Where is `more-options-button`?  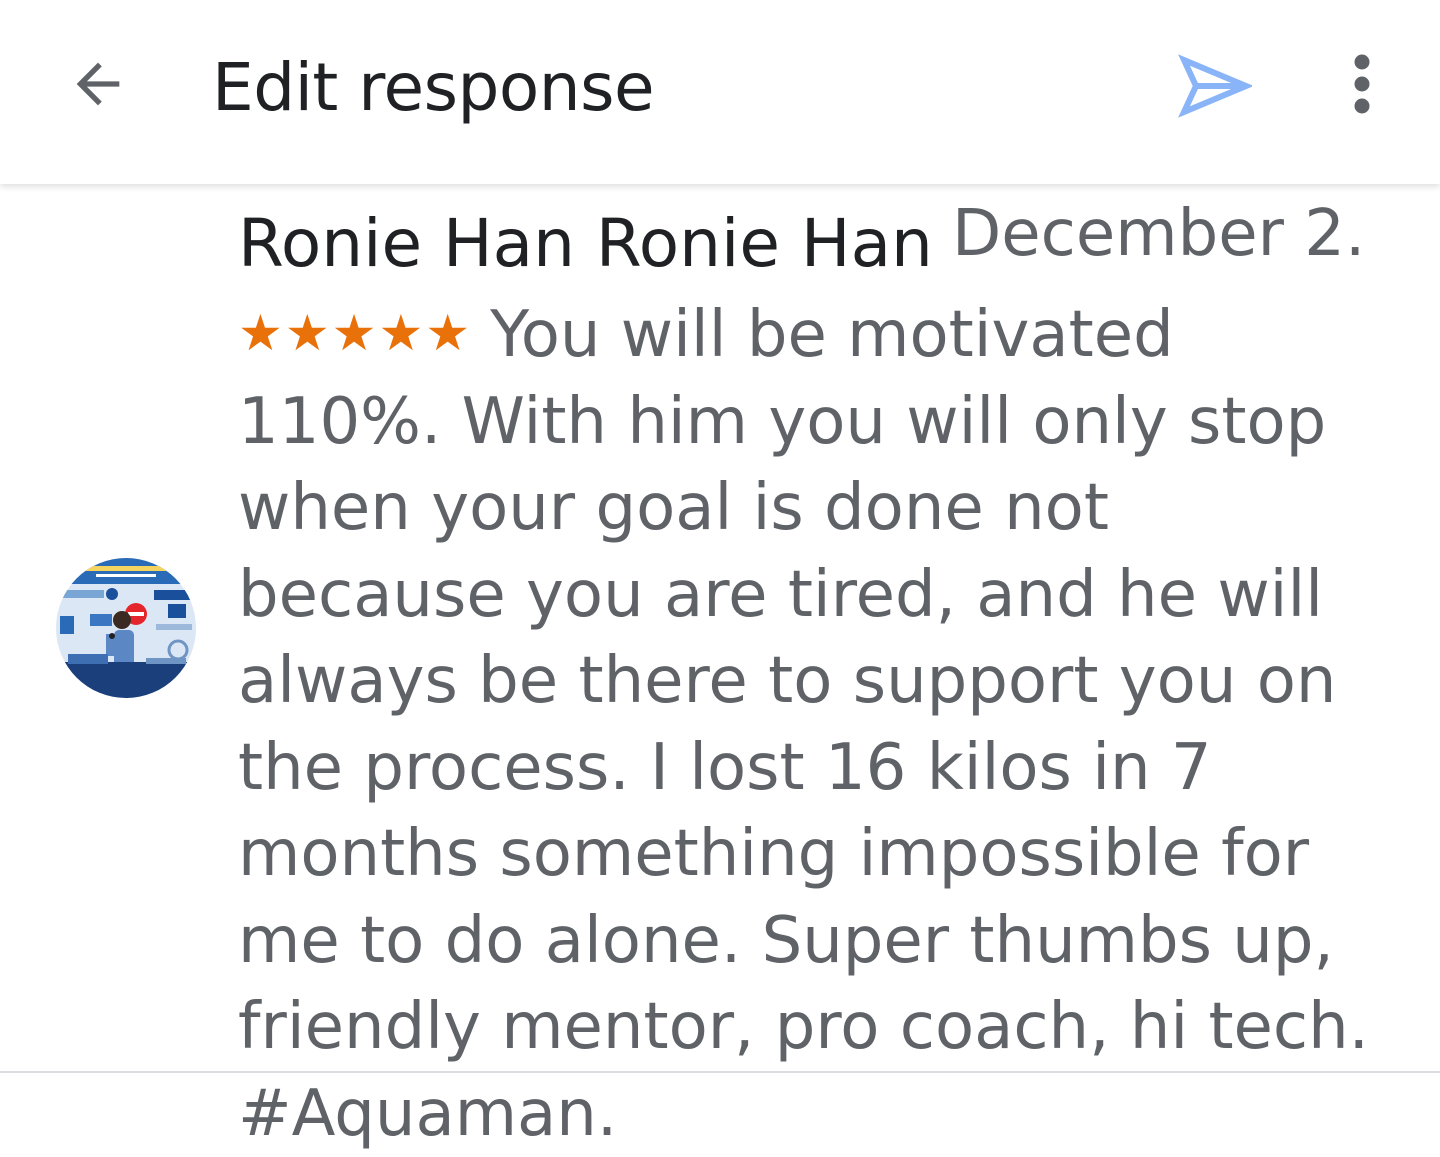
more-options-button is located at coordinates (1362, 86).